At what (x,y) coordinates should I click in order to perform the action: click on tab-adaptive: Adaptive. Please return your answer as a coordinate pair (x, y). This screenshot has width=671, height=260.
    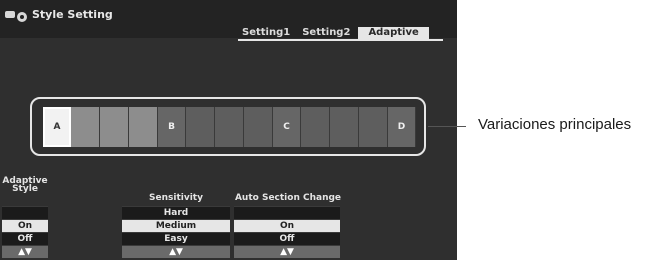
    Looking at the image, I should click on (393, 33).